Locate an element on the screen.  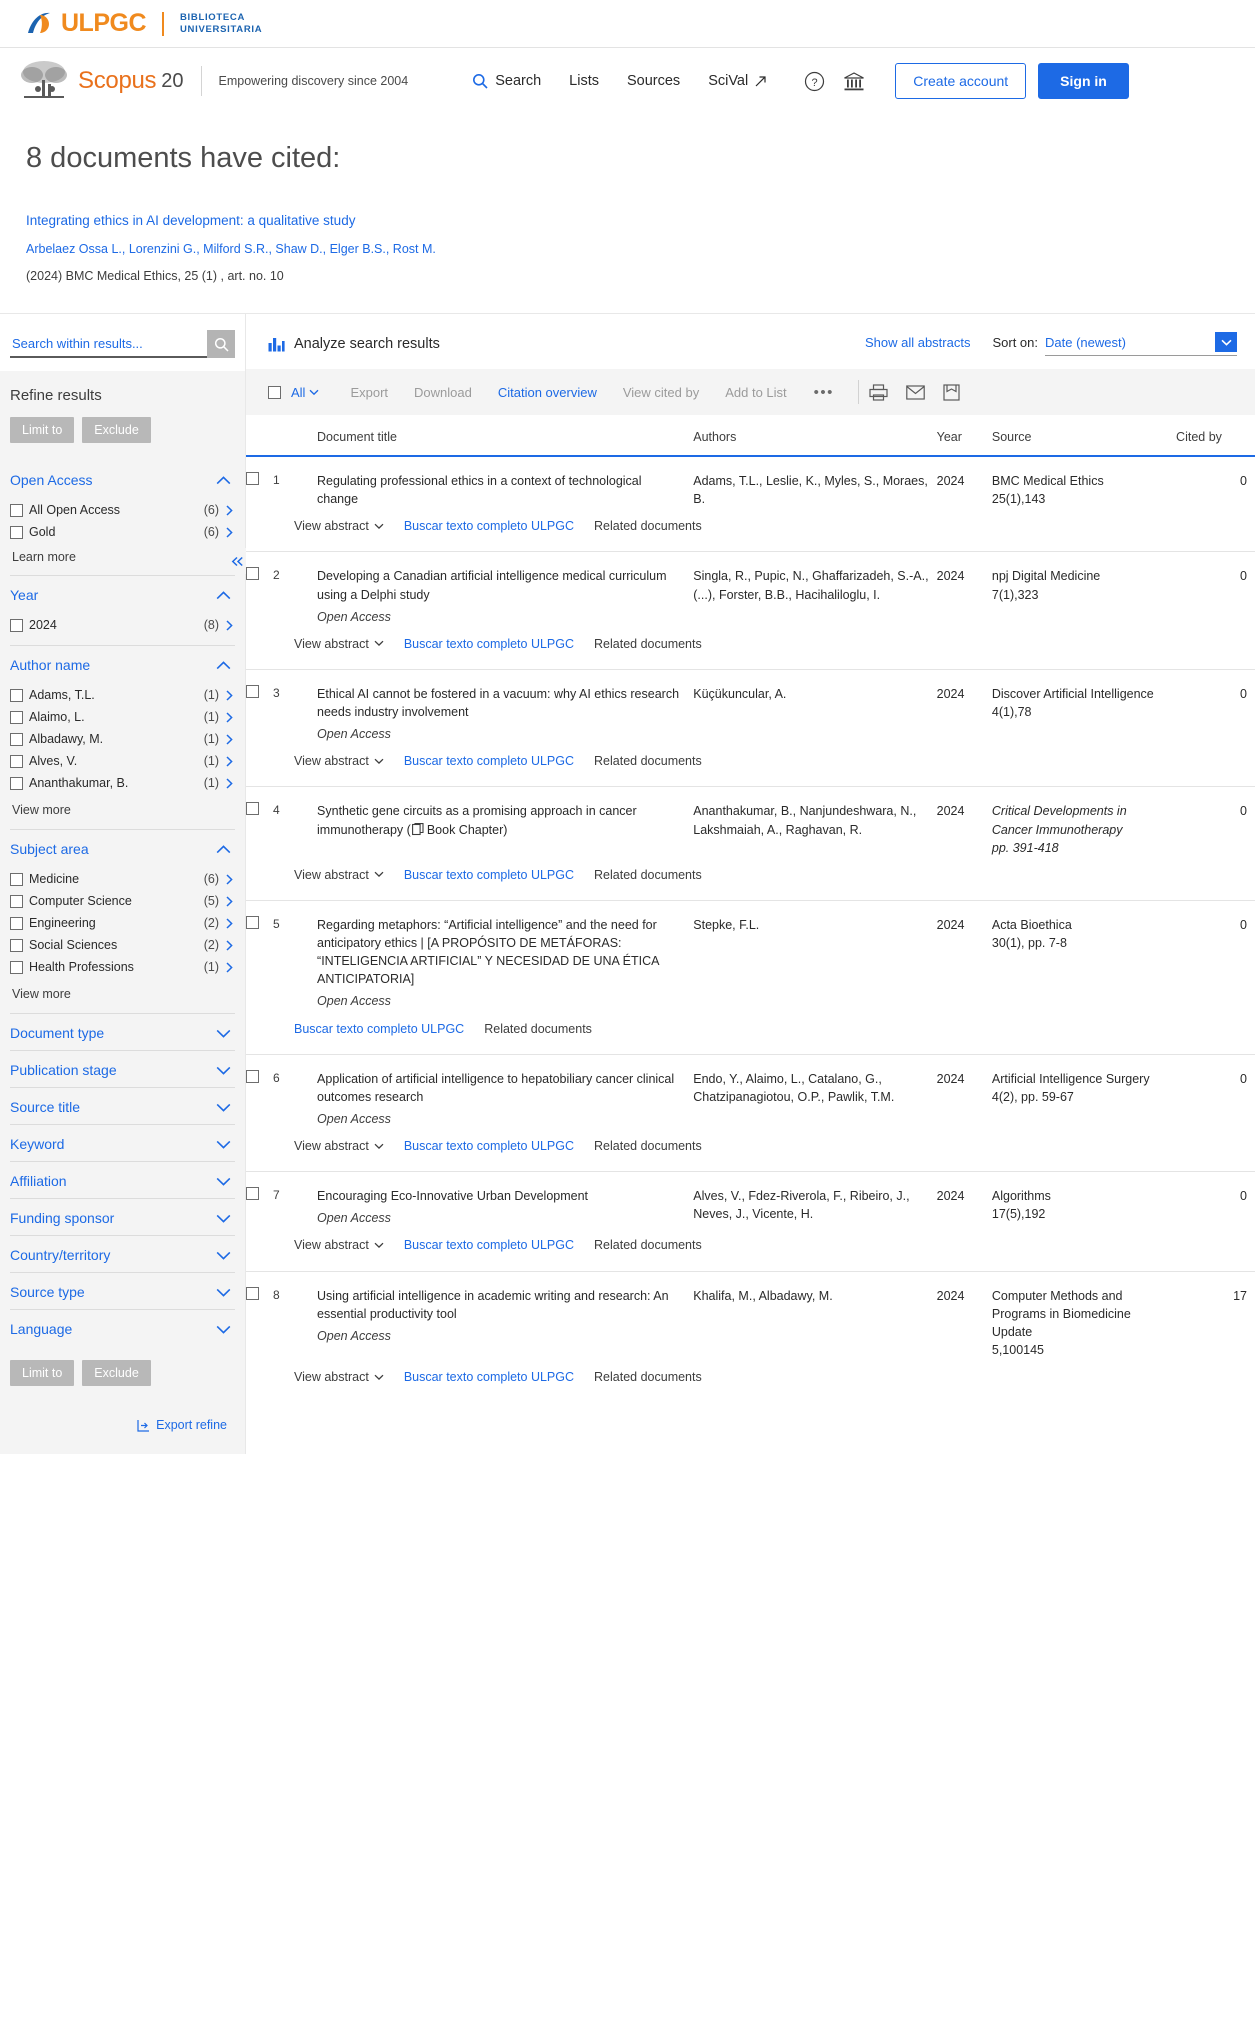
authors-cell: Küçükuncular, A. is located at coordinates (815, 706).